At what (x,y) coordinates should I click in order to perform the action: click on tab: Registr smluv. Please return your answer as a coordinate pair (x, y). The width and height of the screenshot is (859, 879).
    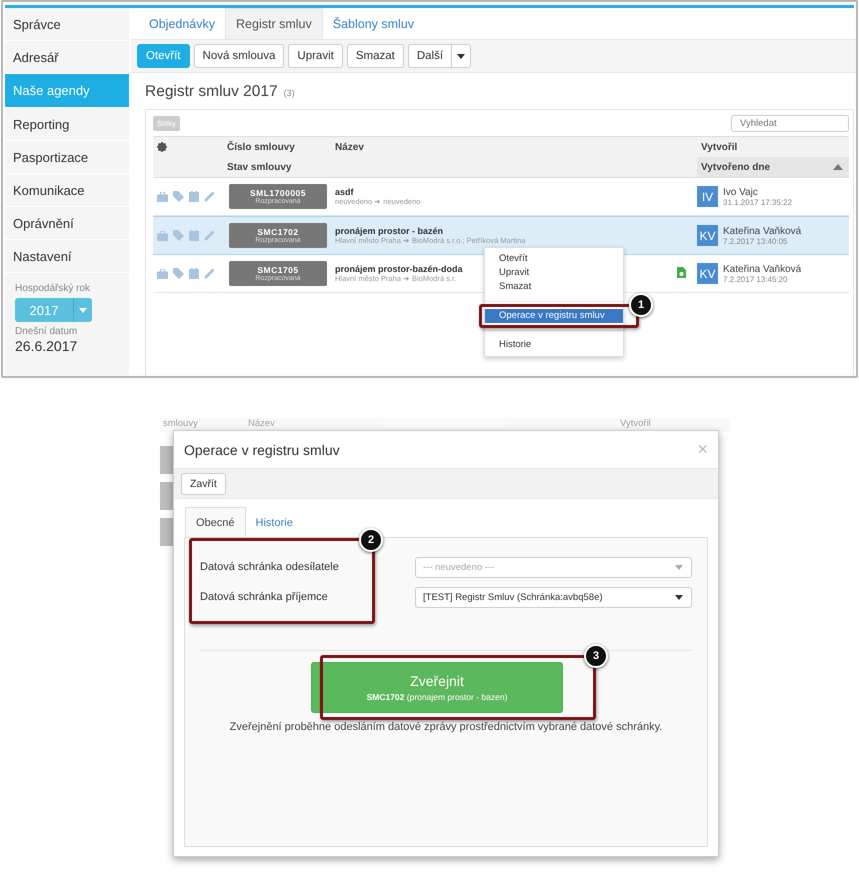
    Looking at the image, I should click on (274, 23).